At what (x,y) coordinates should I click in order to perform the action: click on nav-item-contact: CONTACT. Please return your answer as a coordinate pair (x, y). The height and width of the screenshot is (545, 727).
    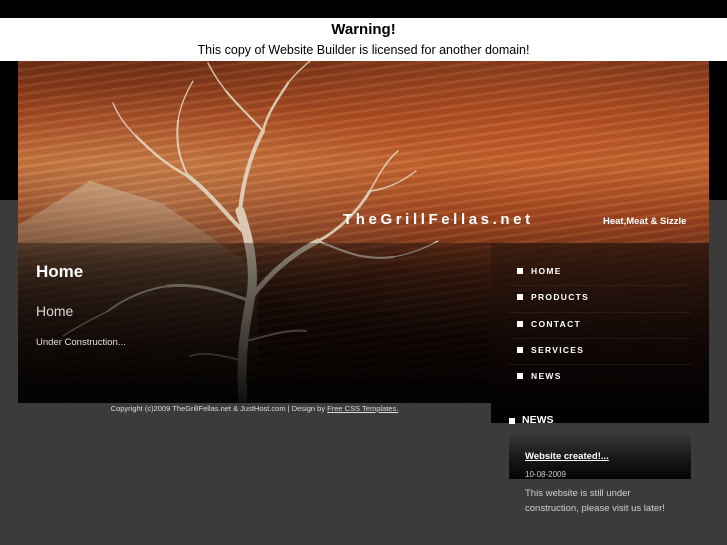
    Looking at the image, I should click on (600, 326).